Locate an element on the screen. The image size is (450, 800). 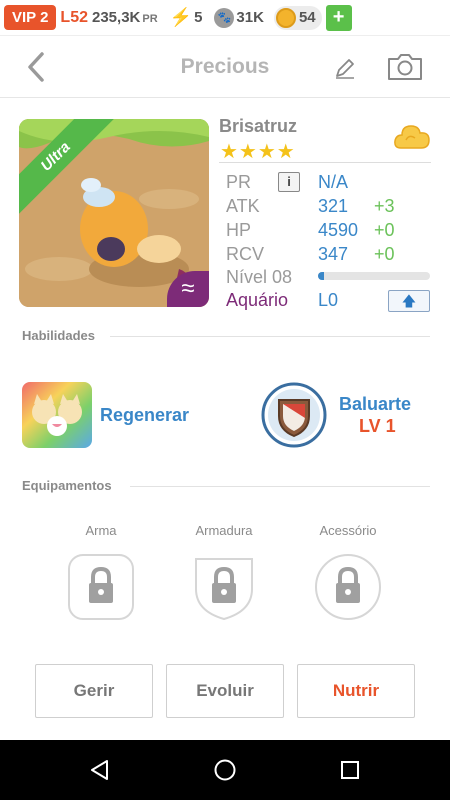
paw-icon: 🐾 is located at coordinates (224, 17).